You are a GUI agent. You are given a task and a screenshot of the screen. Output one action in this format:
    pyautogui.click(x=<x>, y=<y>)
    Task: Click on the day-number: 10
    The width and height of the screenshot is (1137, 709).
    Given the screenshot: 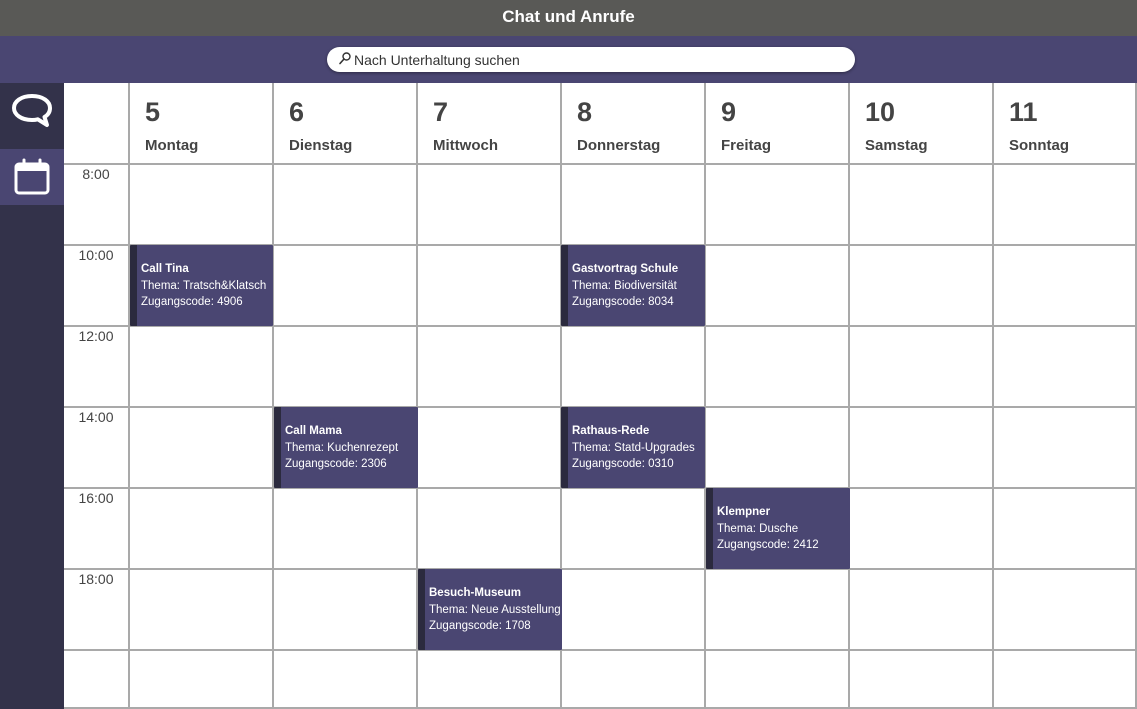 What is the action you would take?
    pyautogui.click(x=880, y=112)
    